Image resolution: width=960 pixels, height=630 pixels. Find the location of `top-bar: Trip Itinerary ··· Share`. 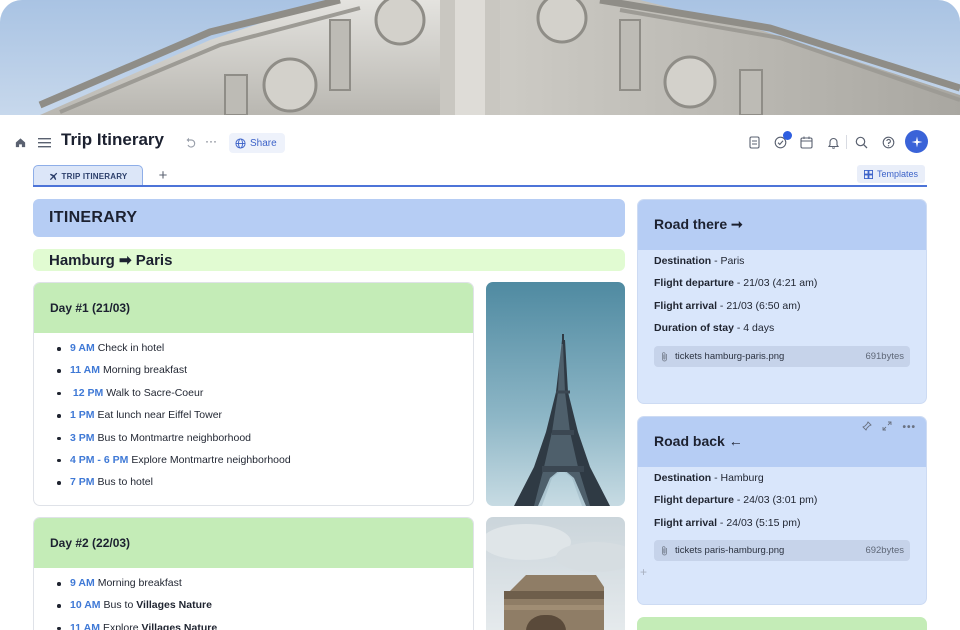

top-bar: Trip Itinerary ··· Share is located at coordinates (480, 142).